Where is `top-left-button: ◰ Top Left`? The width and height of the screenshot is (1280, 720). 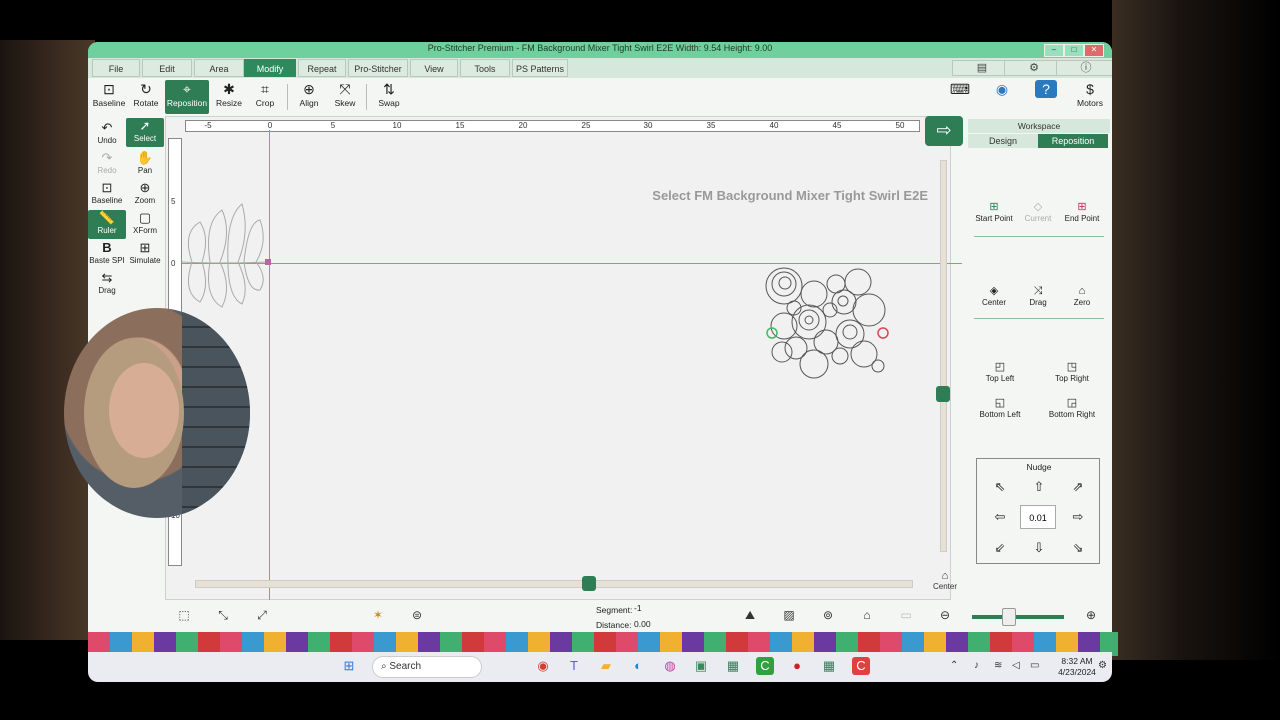 top-left-button: ◰ Top Left is located at coordinates (1000, 375).